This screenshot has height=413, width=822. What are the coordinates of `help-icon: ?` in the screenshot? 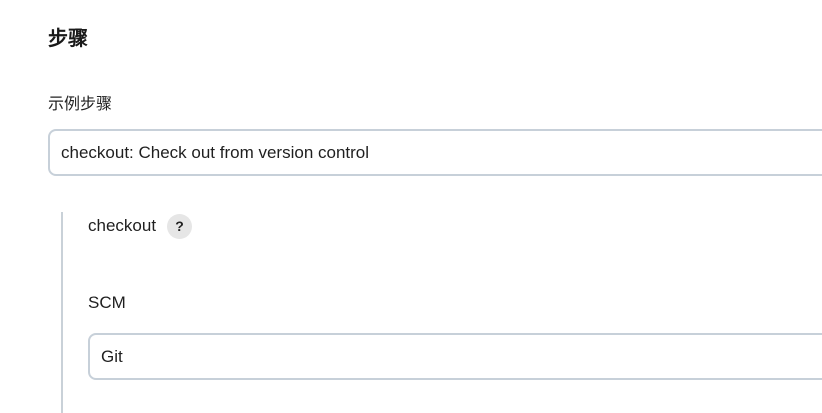 It's located at (180, 226).